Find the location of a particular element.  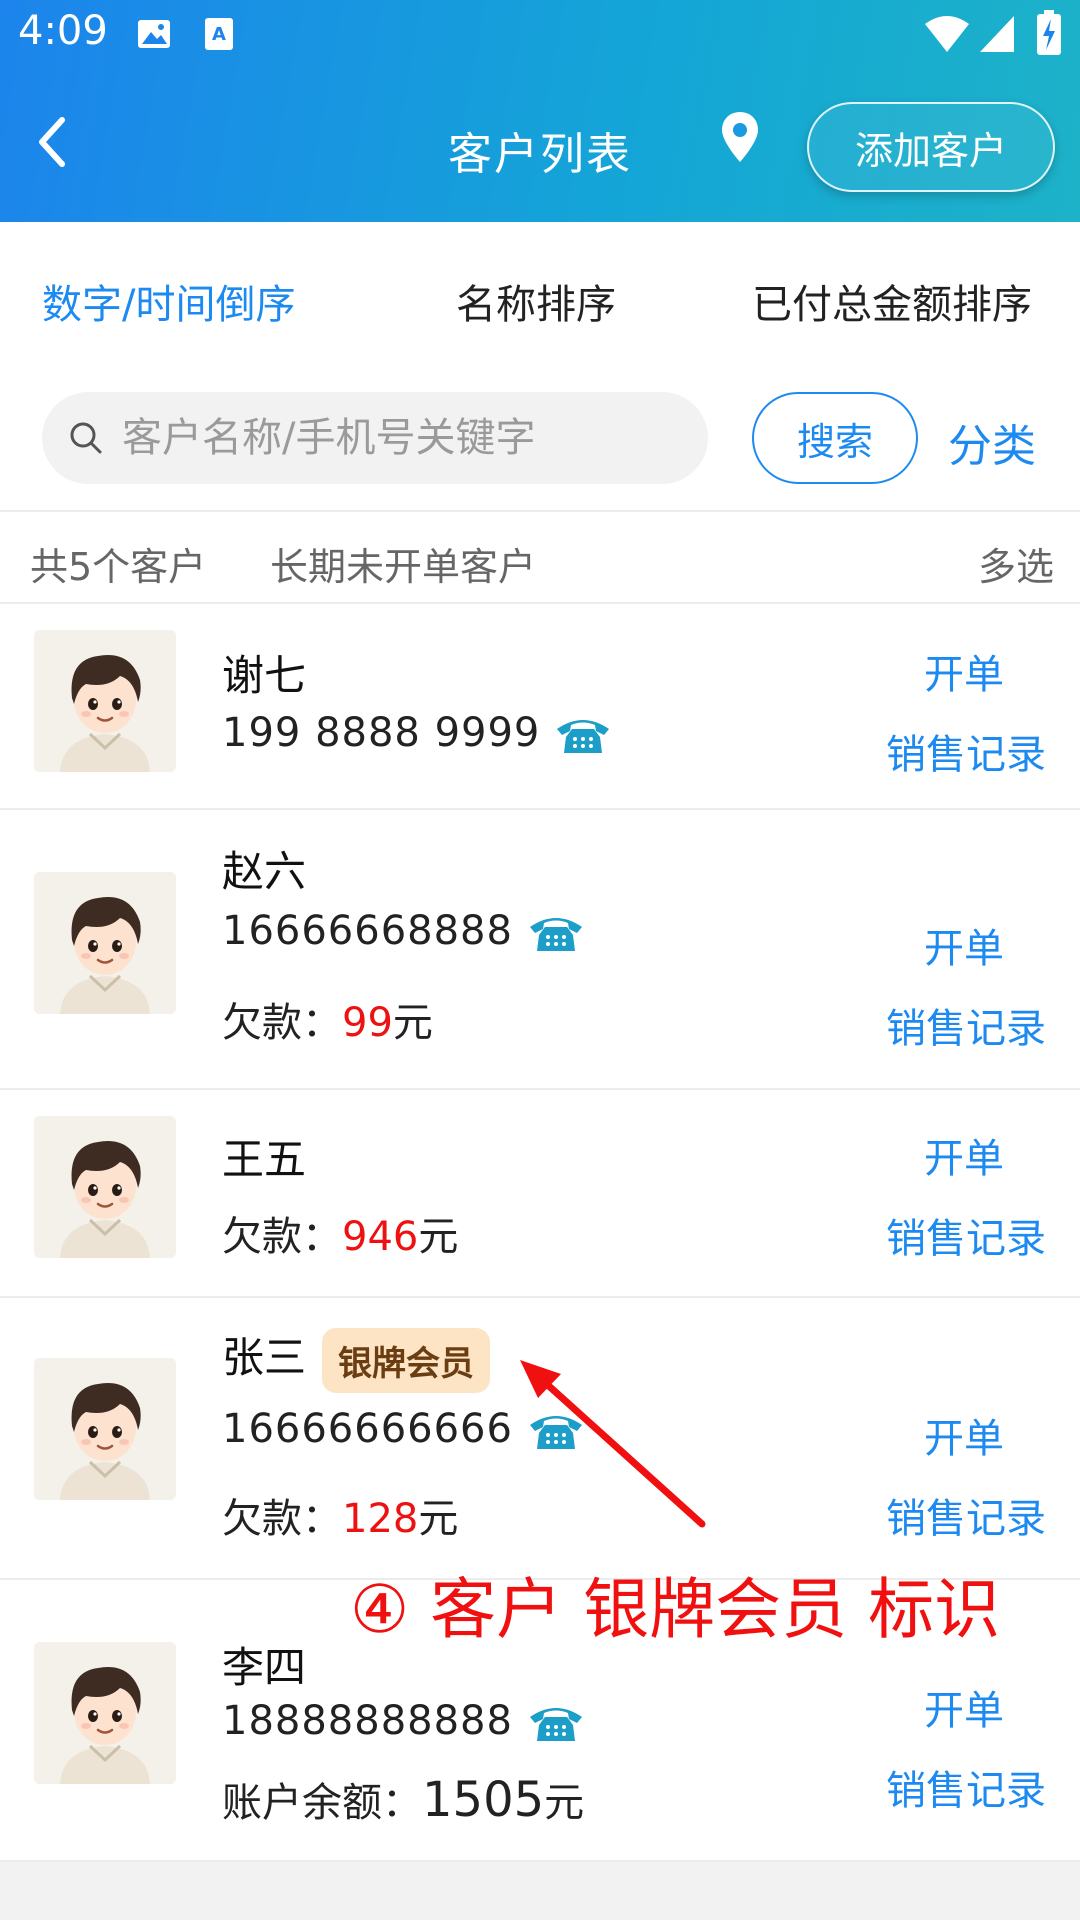

customer-name-with-badge: 张三 银牌会员 is located at coordinates (356, 1358).